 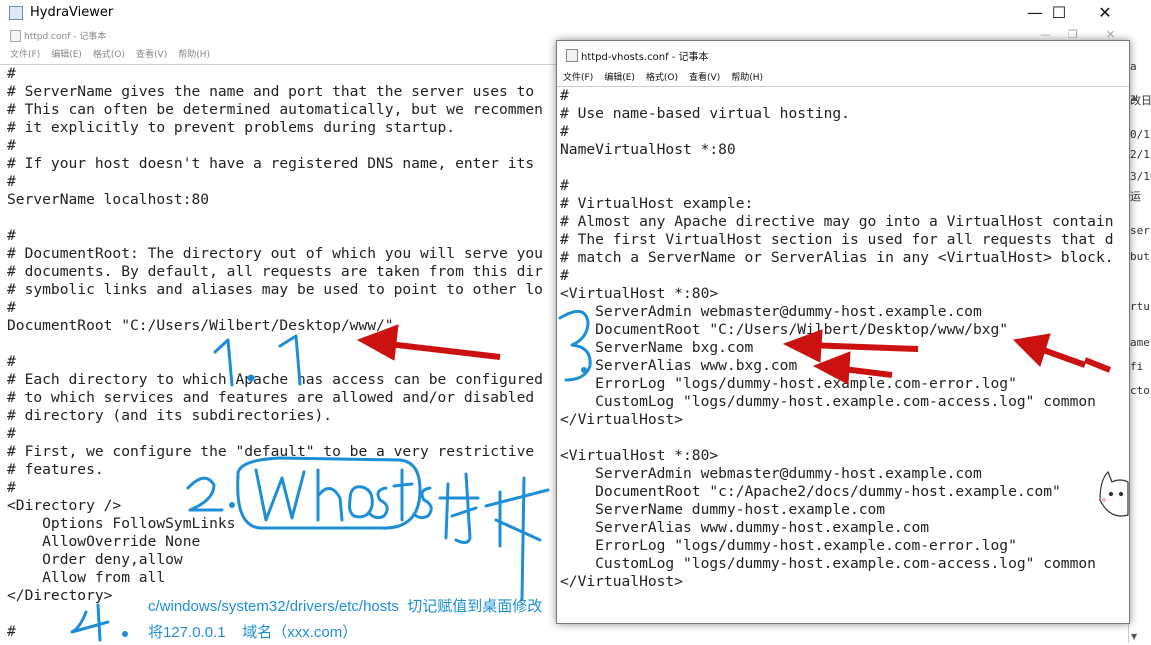 I want to click on scroll-down-icon: ▼, so click(x=1134, y=636).